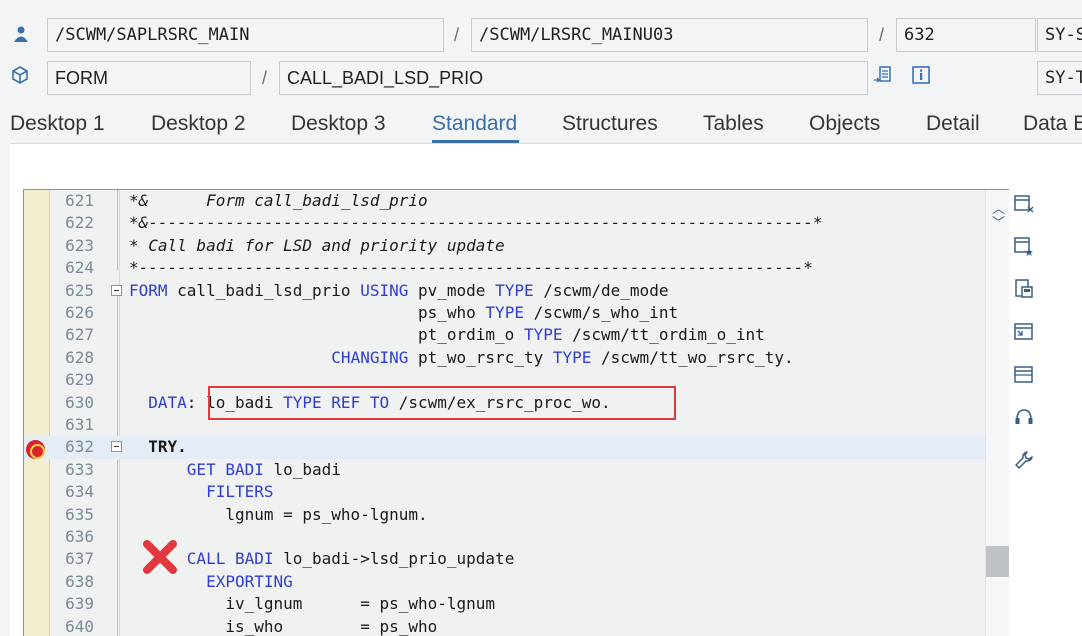  Describe the element at coordinates (1059, 78) in the screenshot. I see `sy-field-2: SY-T` at that location.